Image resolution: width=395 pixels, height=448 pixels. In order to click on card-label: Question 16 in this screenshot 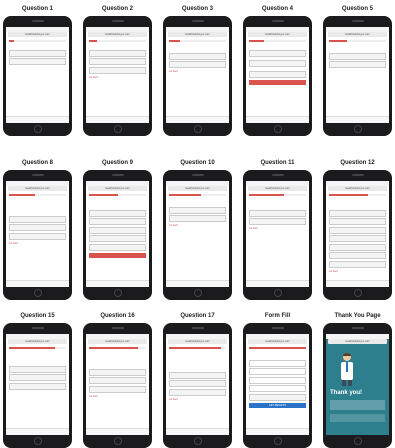, I will do `click(117, 316)`.